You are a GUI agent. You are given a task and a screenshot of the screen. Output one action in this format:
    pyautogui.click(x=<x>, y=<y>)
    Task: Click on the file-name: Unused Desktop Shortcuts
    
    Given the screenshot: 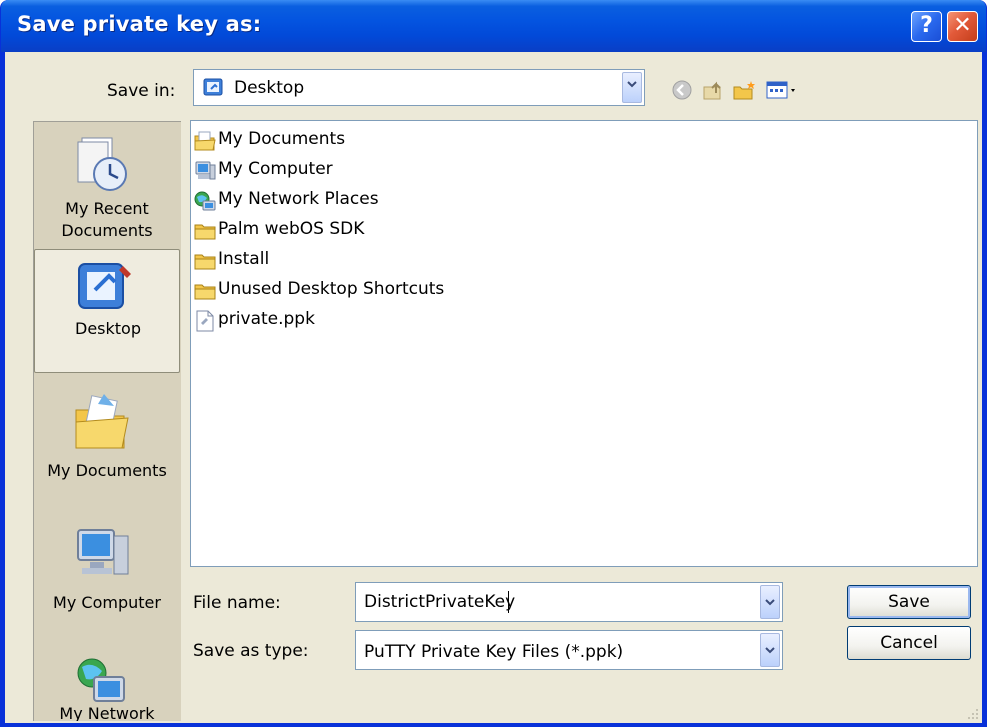 What is the action you would take?
    pyautogui.click(x=331, y=289)
    